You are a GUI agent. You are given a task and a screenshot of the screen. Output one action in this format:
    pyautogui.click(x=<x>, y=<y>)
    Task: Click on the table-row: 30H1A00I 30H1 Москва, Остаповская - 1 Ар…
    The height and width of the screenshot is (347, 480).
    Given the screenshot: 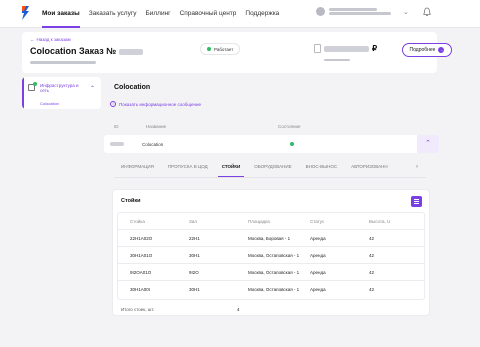 What is the action you would take?
    pyautogui.click(x=271, y=288)
    